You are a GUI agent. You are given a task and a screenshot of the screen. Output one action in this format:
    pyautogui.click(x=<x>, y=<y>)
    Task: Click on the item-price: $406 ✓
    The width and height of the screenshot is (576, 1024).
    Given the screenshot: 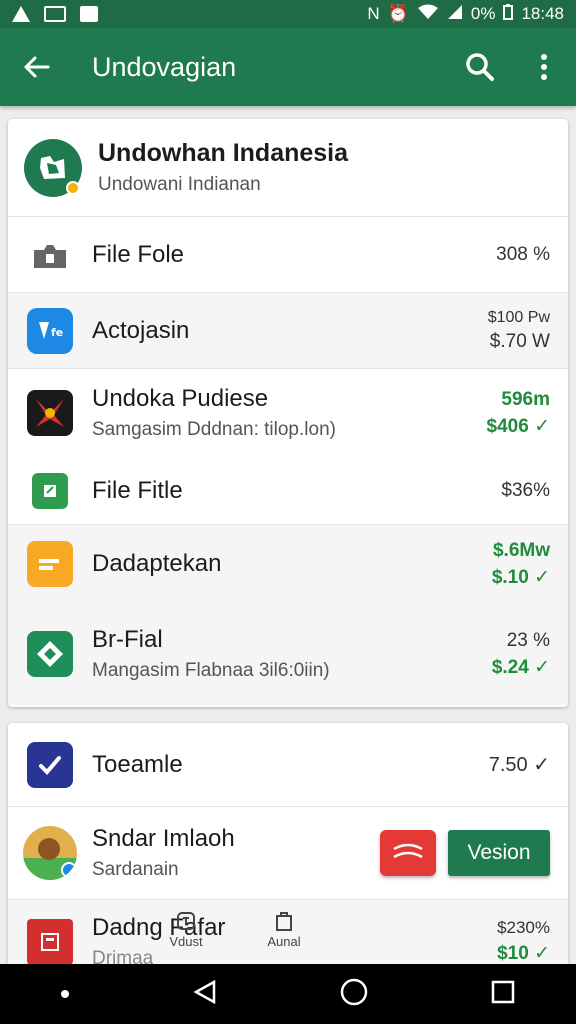 What is the action you would take?
    pyautogui.click(x=518, y=426)
    